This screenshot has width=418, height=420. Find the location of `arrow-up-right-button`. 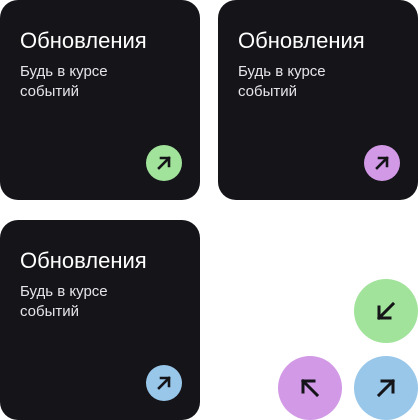

arrow-up-right-button is located at coordinates (386, 388).